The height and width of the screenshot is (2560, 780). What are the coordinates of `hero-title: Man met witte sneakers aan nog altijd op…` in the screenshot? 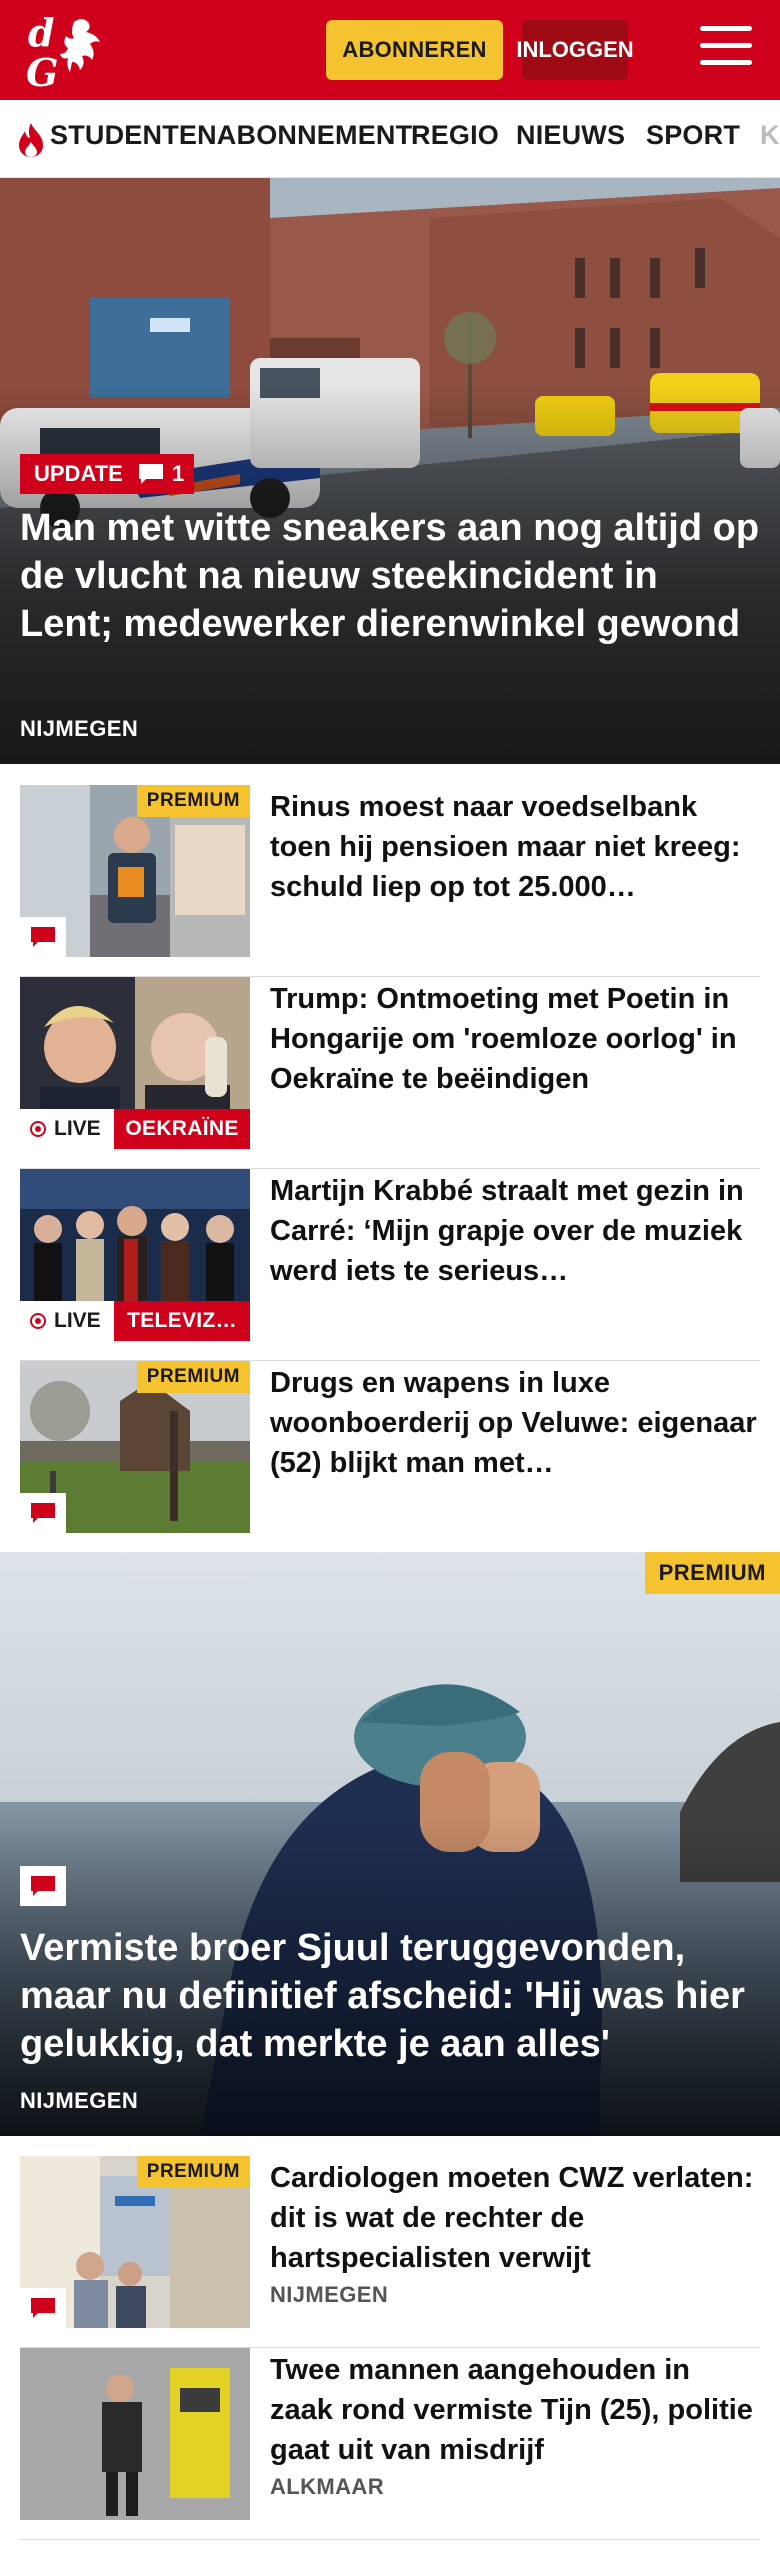 It's located at (390, 576).